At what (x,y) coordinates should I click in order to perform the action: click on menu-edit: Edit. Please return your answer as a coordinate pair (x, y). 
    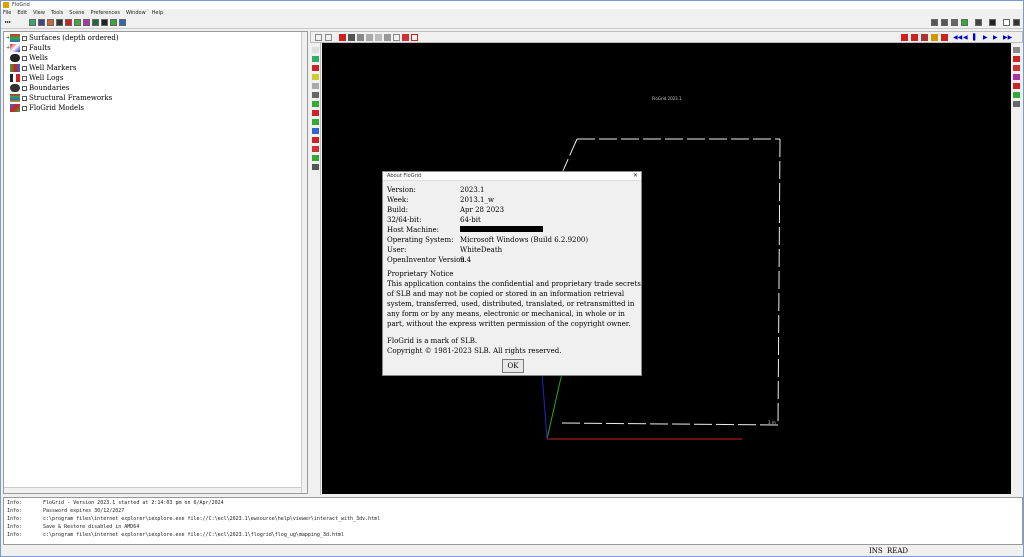
    Looking at the image, I should click on (22, 13).